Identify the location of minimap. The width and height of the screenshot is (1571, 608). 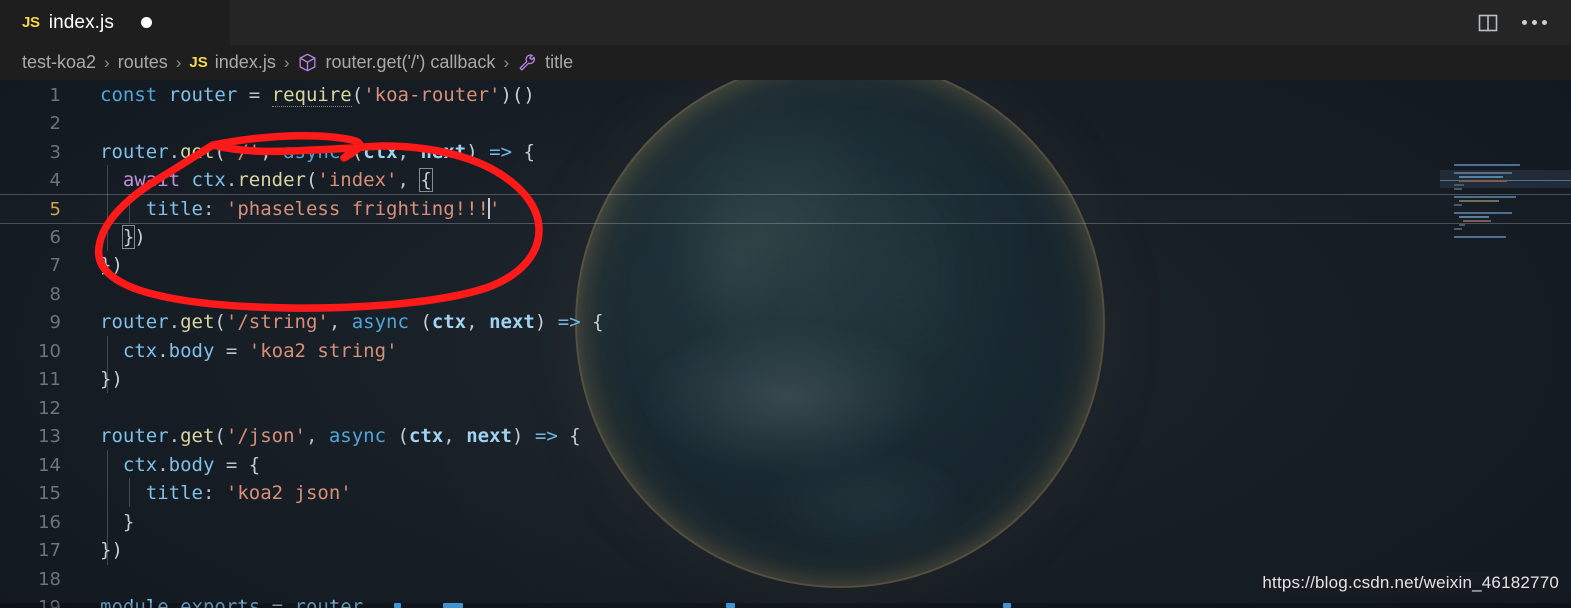
(1505, 384).